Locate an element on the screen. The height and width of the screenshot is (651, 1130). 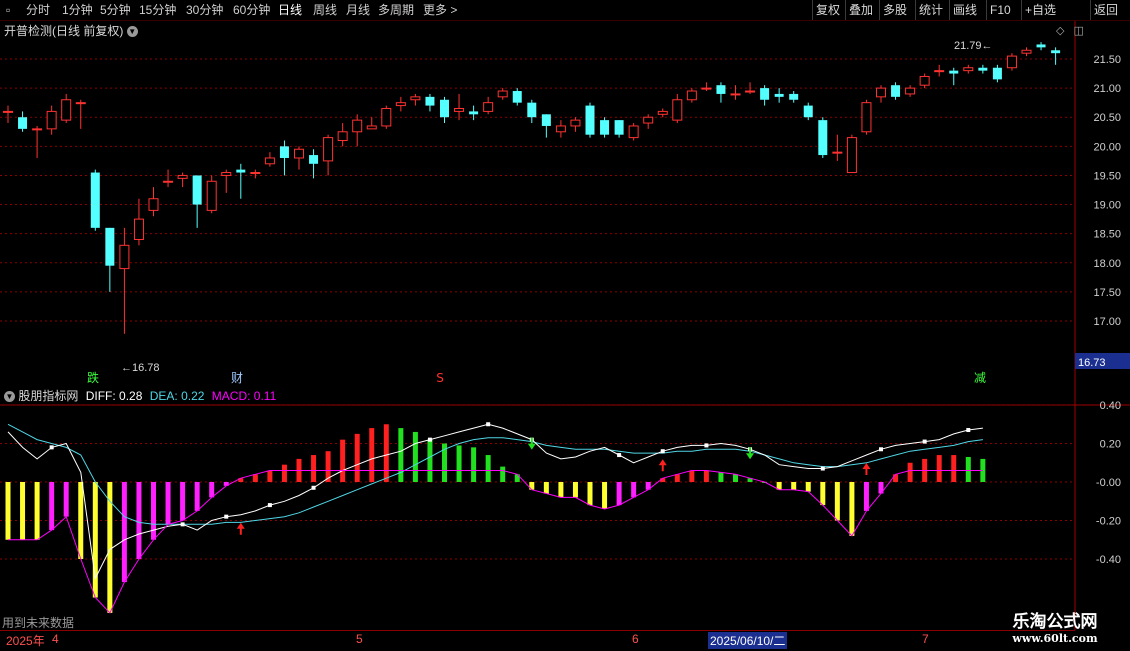
toolbar-button-2: 多股 is located at coordinates (895, 10).